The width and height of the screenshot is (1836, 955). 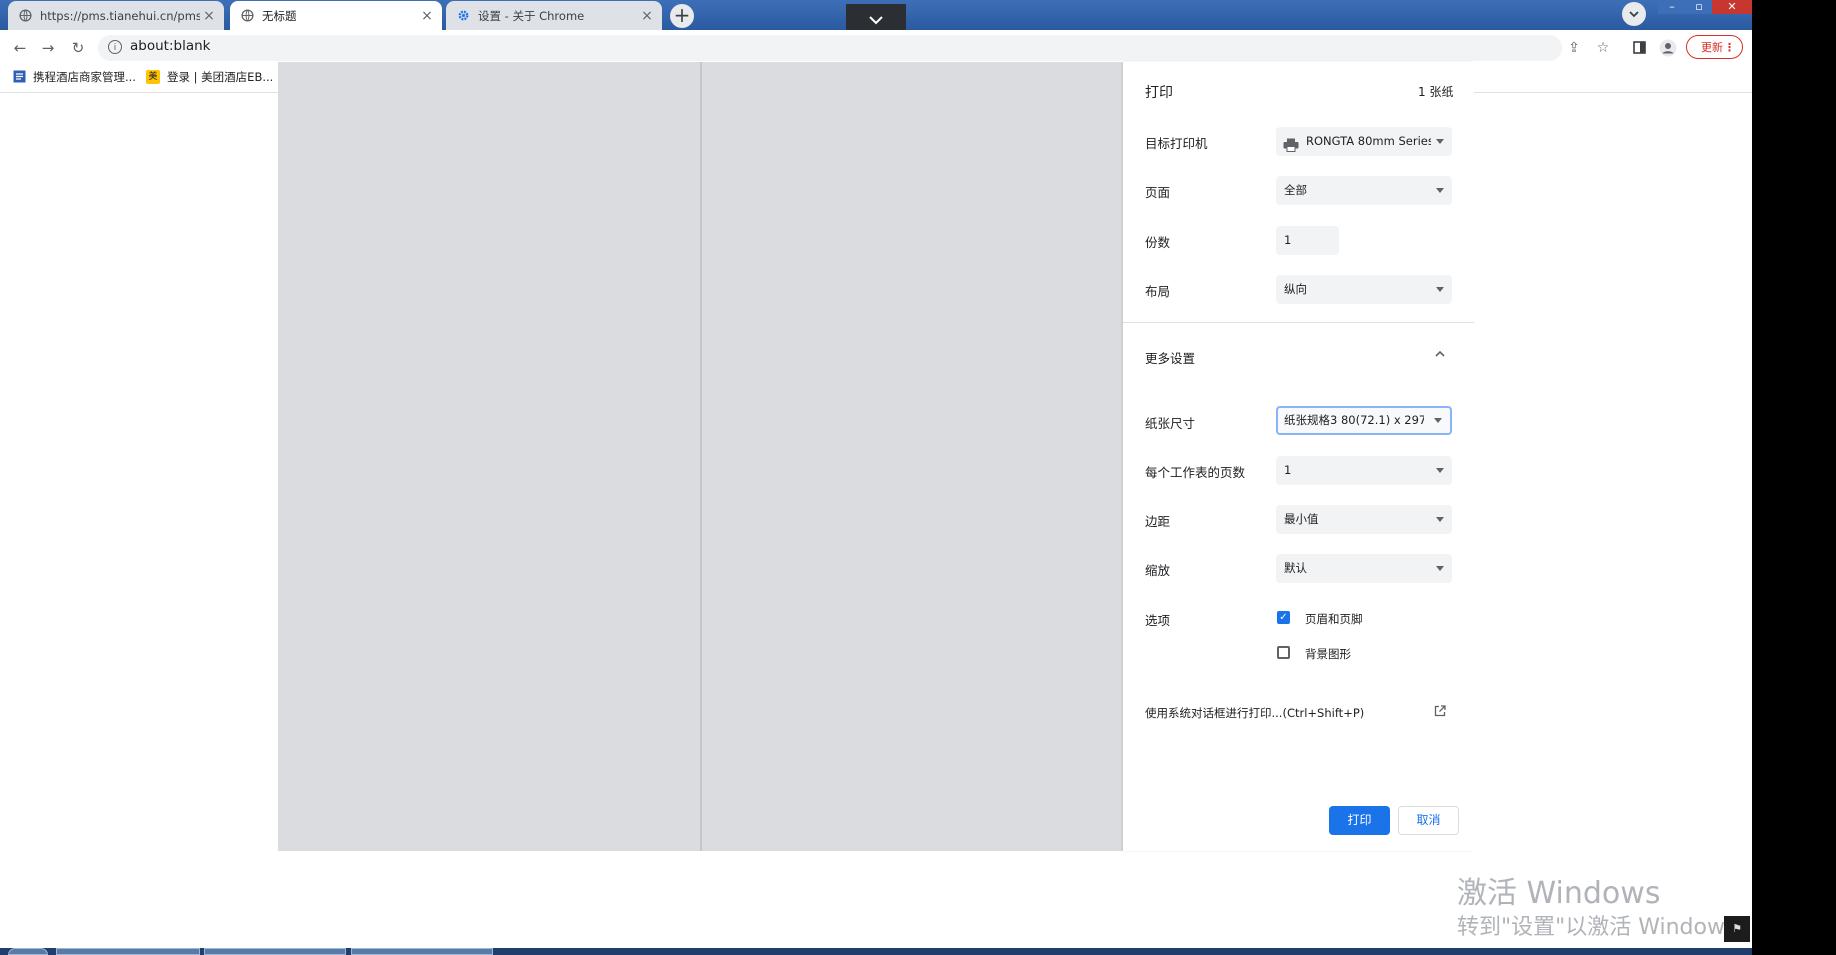 I want to click on preview-page-divider, so click(x=701, y=456).